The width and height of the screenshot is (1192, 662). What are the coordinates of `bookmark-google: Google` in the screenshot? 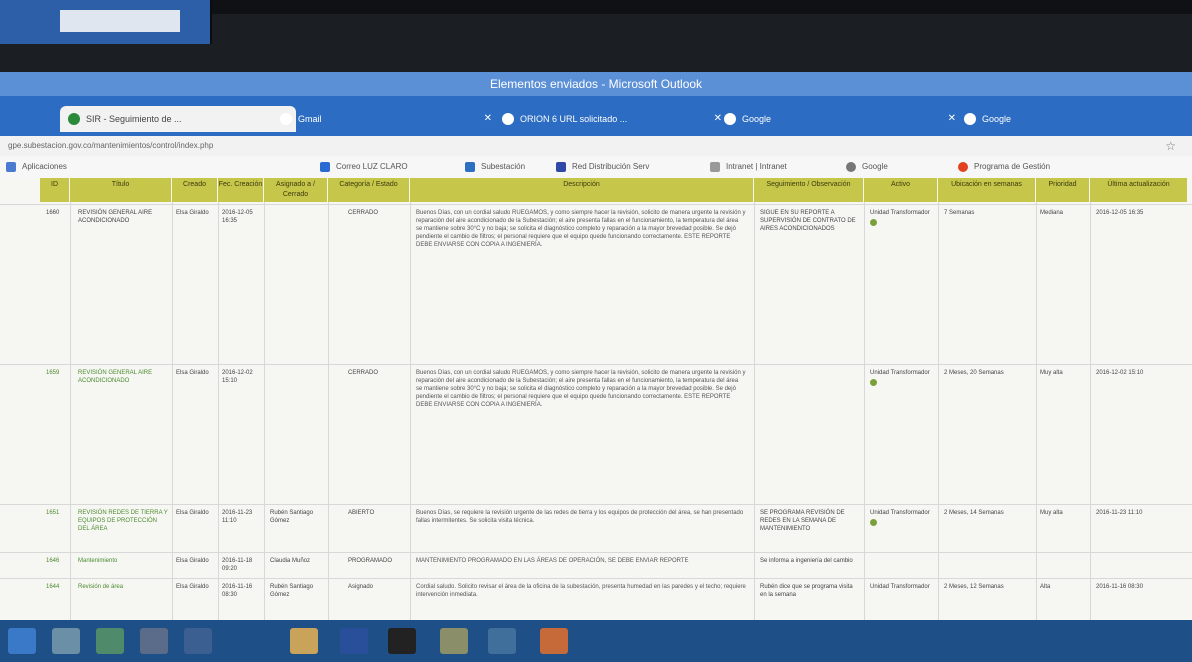 It's located at (867, 167).